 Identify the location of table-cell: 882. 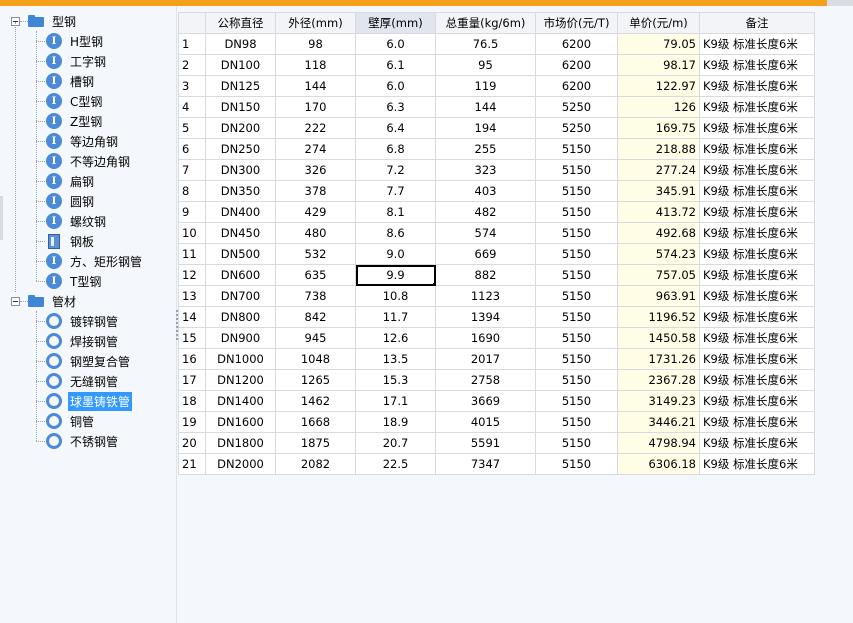
(485, 275).